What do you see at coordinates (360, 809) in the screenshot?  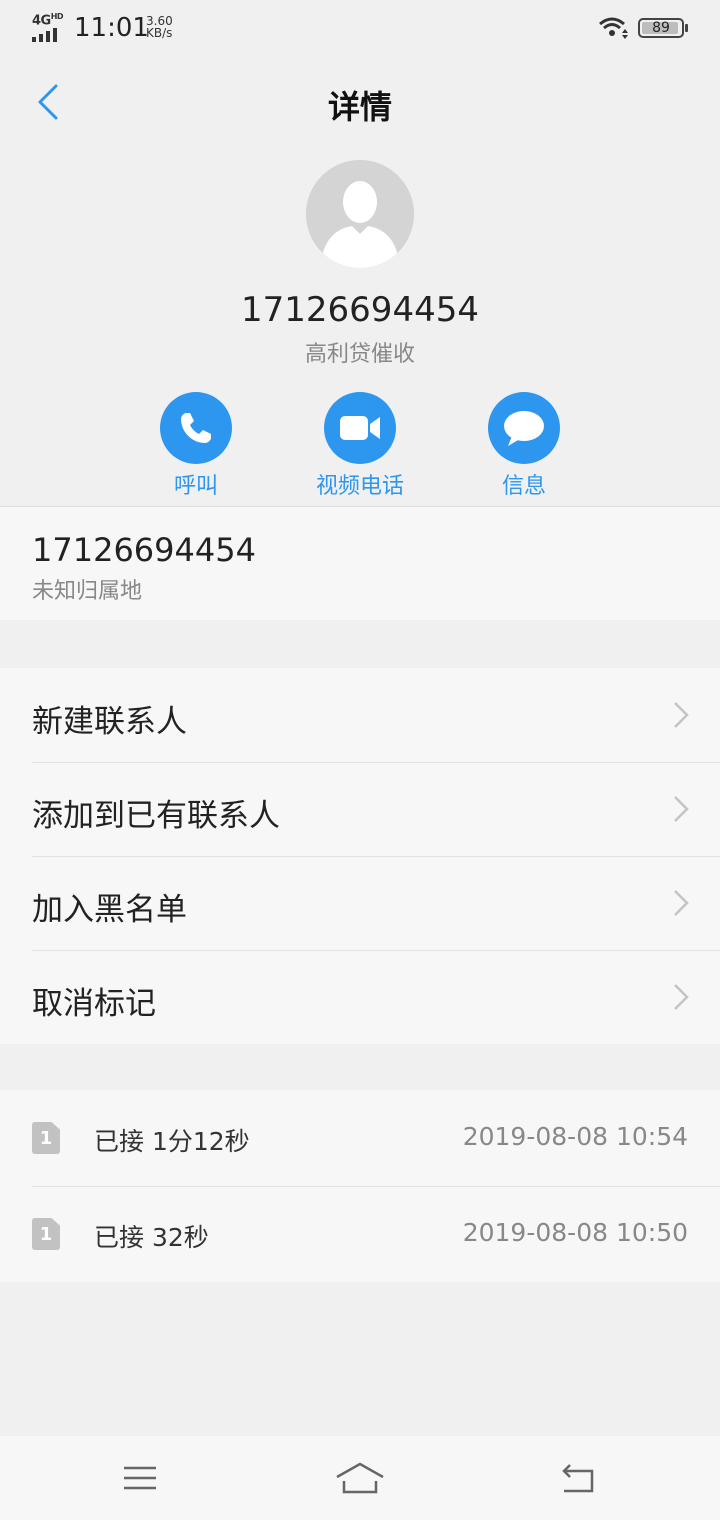 I see `add-to-existing-contact-item: 添加到已有联系人` at bounding box center [360, 809].